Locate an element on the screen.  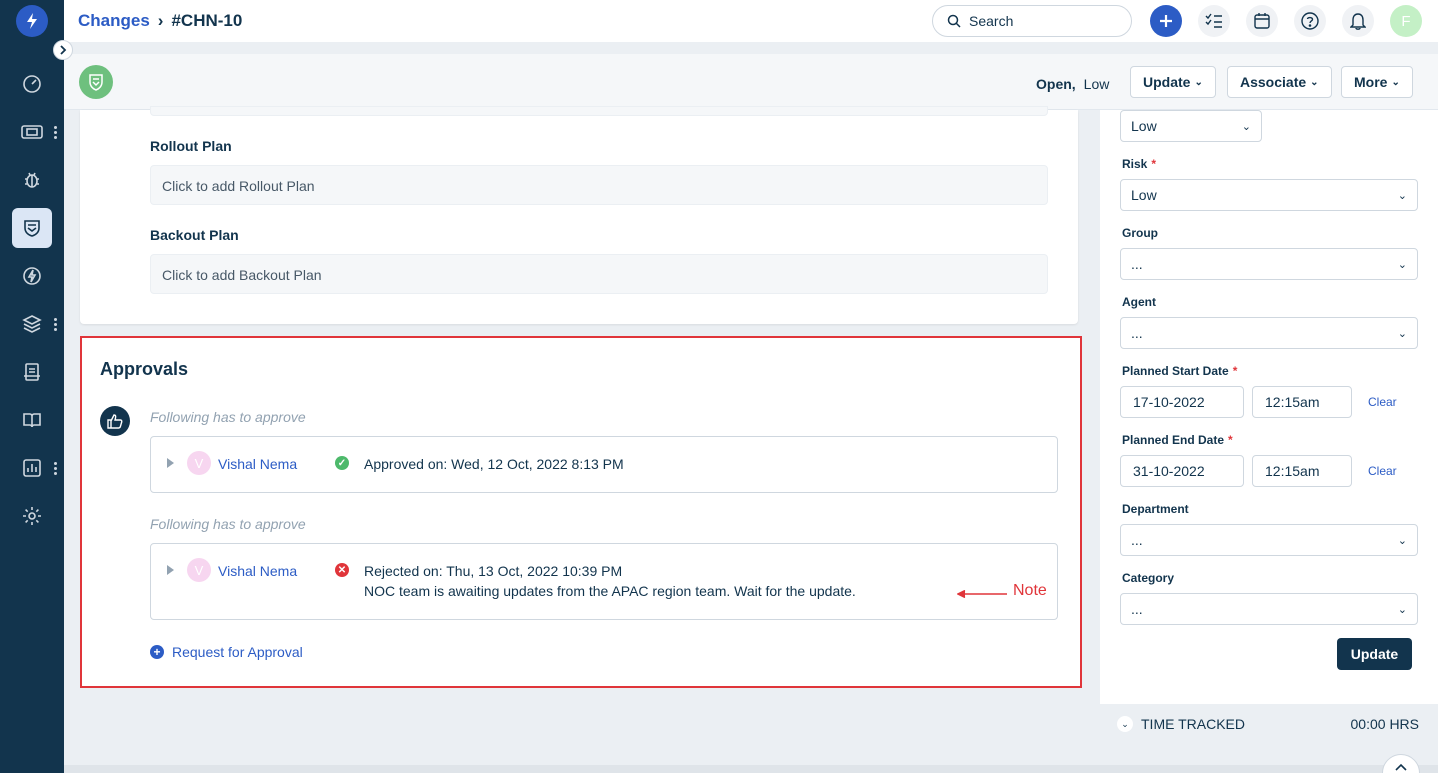
planned-end-clear-link: Clear is located at coordinates (1382, 471).